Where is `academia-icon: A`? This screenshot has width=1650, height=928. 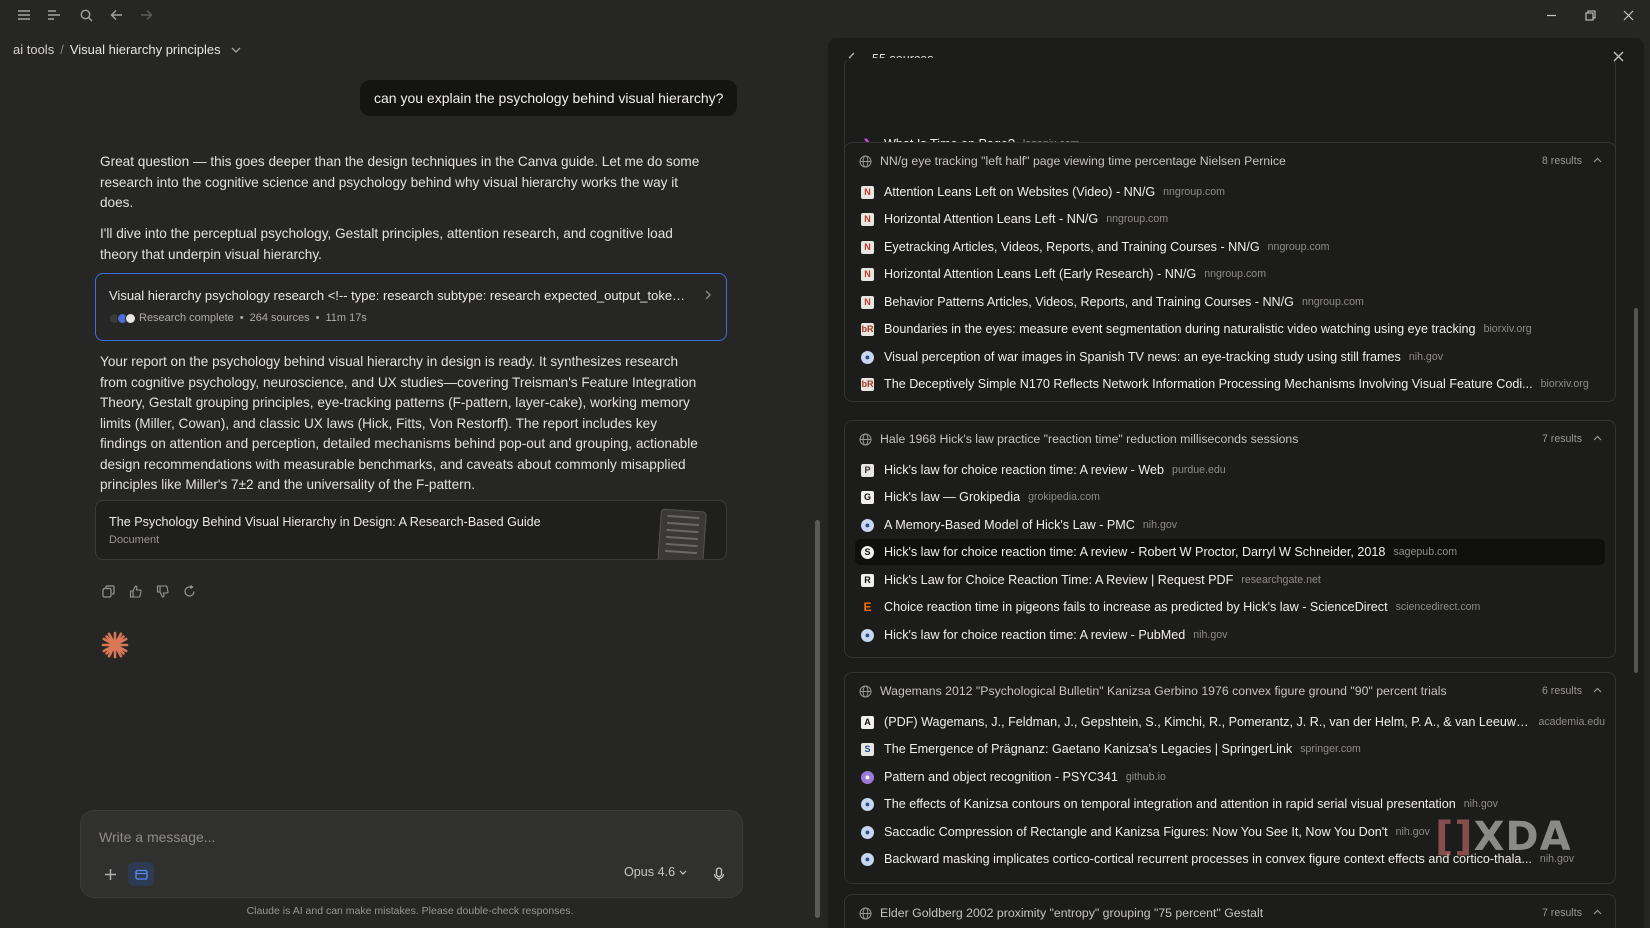
academia-icon: A is located at coordinates (867, 722).